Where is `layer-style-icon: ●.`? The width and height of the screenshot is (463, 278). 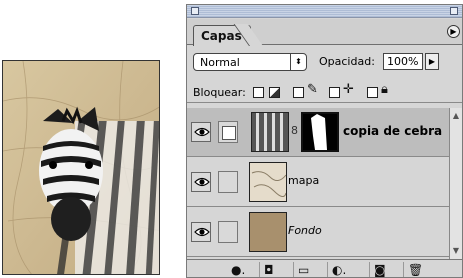
layer-style-icon: ●. is located at coordinates (238, 269).